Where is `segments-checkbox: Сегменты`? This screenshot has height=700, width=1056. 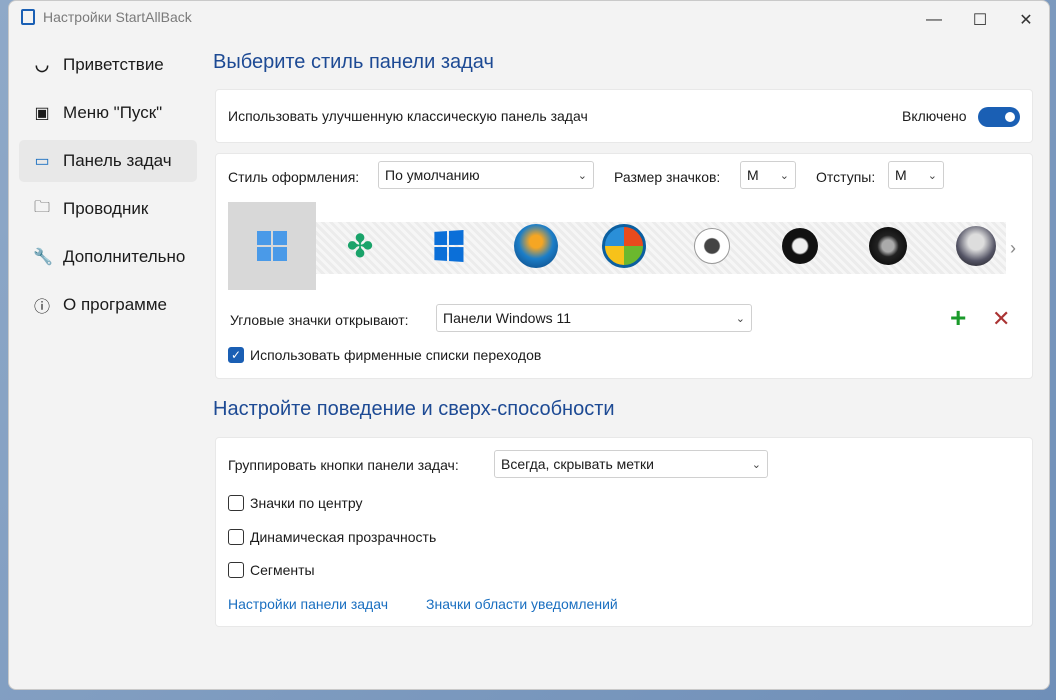 segments-checkbox: Сегменты is located at coordinates (271, 570).